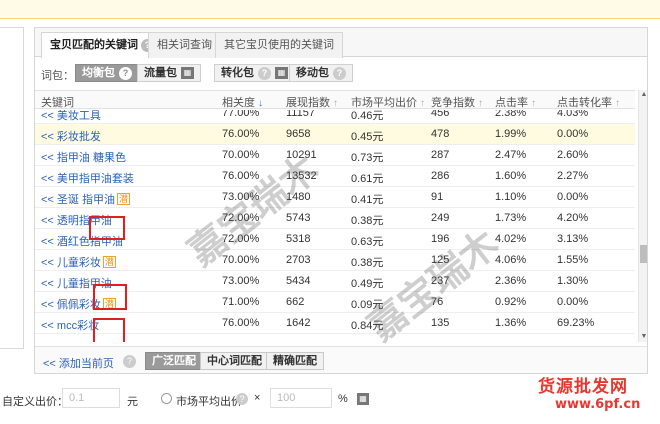 The height and width of the screenshot is (424, 660). What do you see at coordinates (440, 155) in the screenshot?
I see `competition-cell: 287` at bounding box center [440, 155].